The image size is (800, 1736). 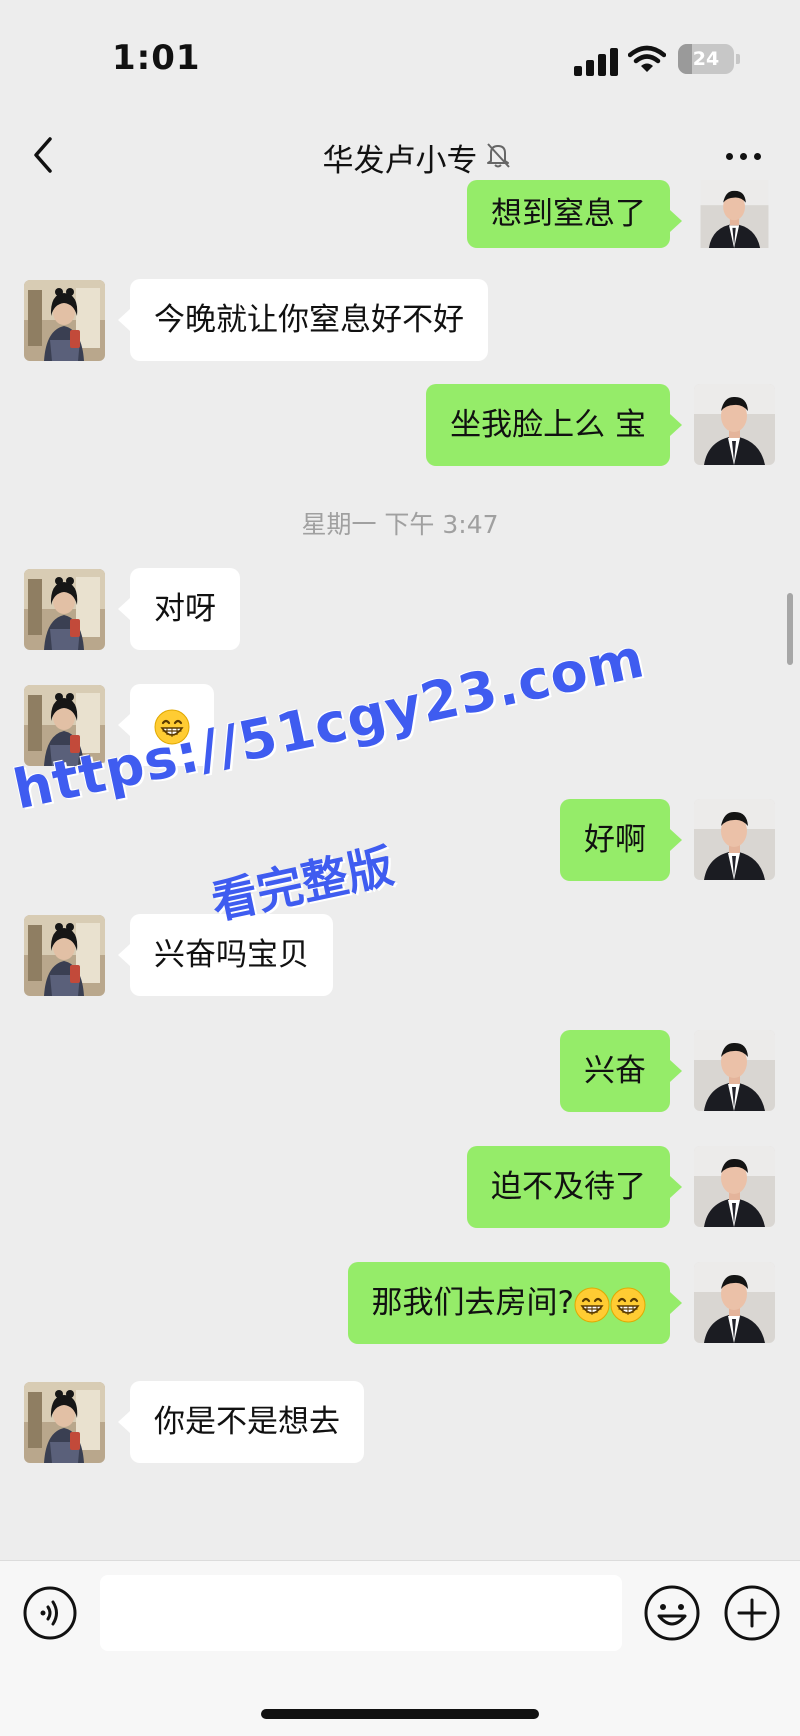 I want to click on message-input-bar, so click(x=400, y=1648).